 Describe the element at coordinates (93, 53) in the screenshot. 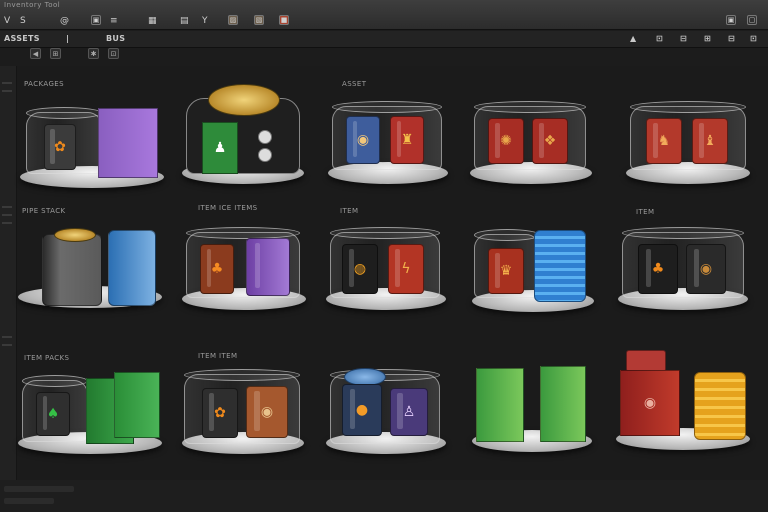

I see `star-icon: ✱` at that location.